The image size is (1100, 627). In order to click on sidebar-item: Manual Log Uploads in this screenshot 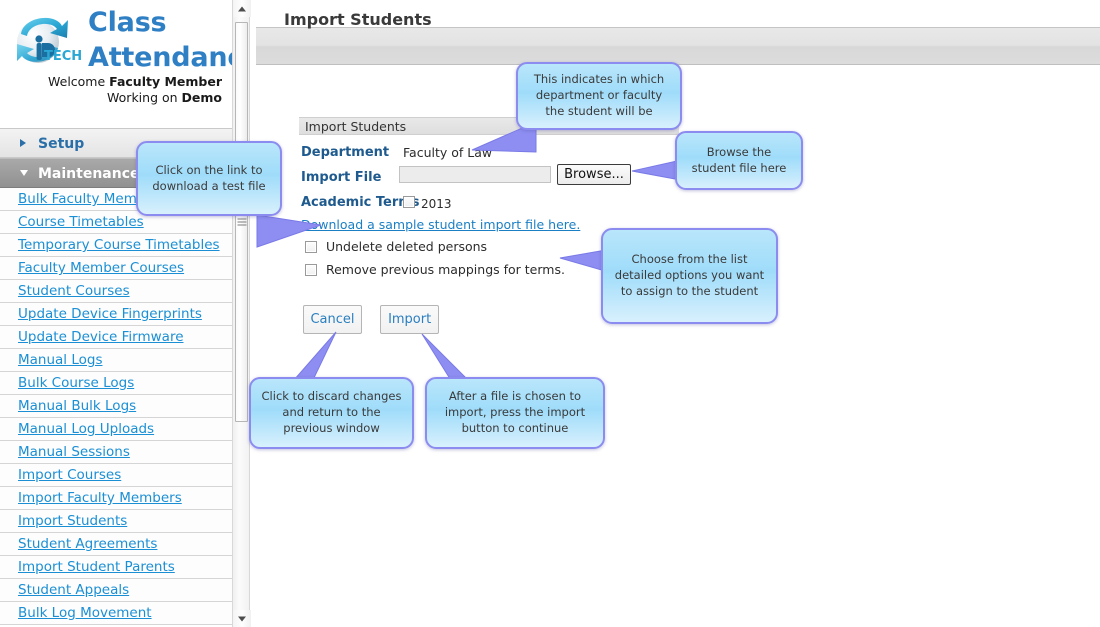, I will do `click(116, 429)`.